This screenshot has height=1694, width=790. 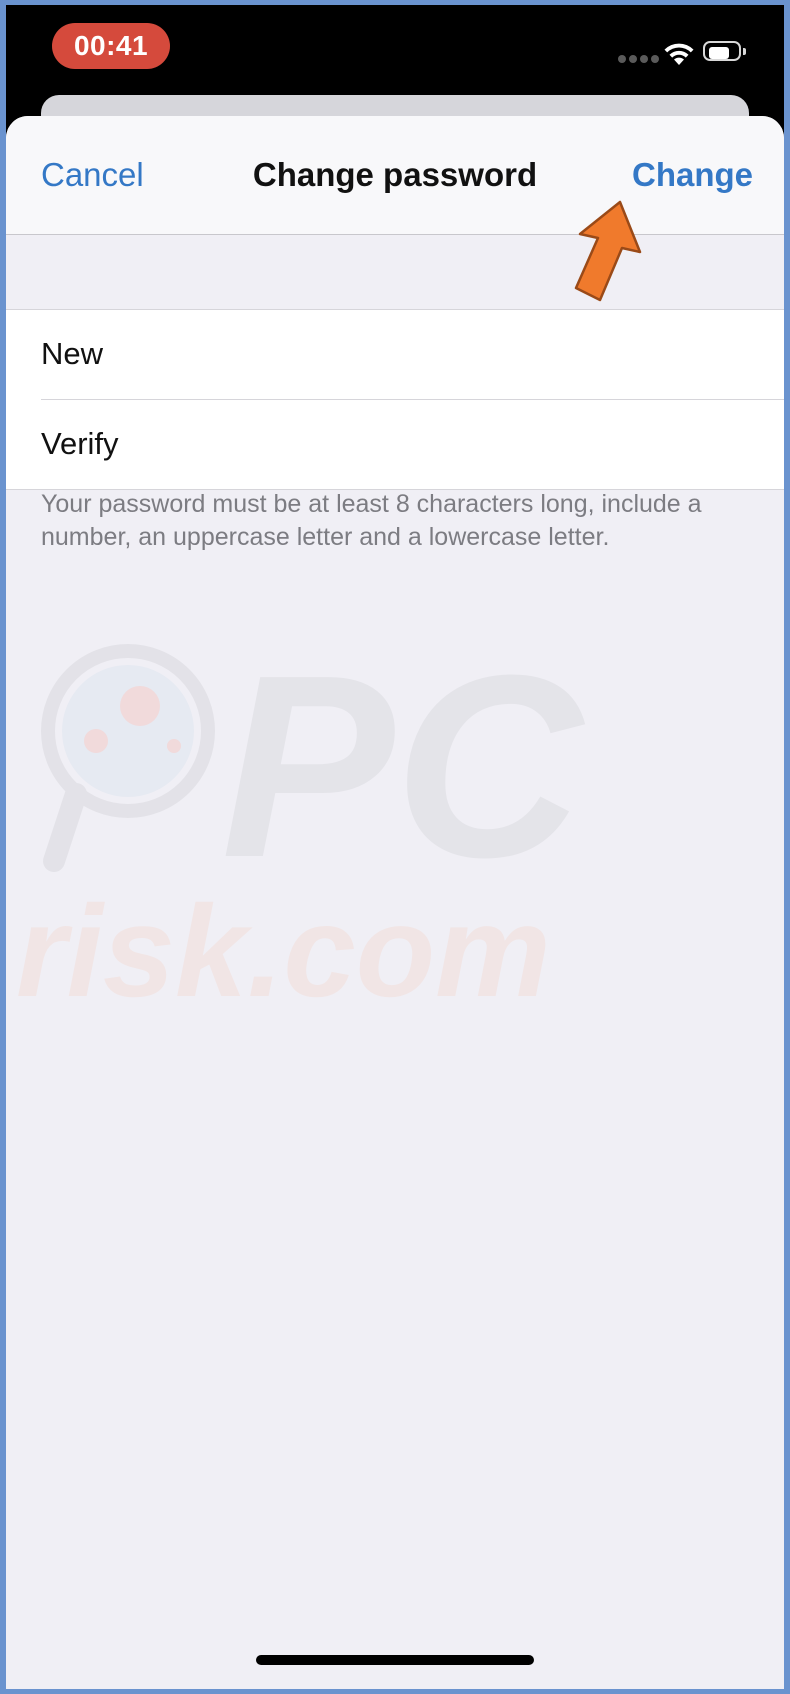 I want to click on battery-icon, so click(x=725, y=52).